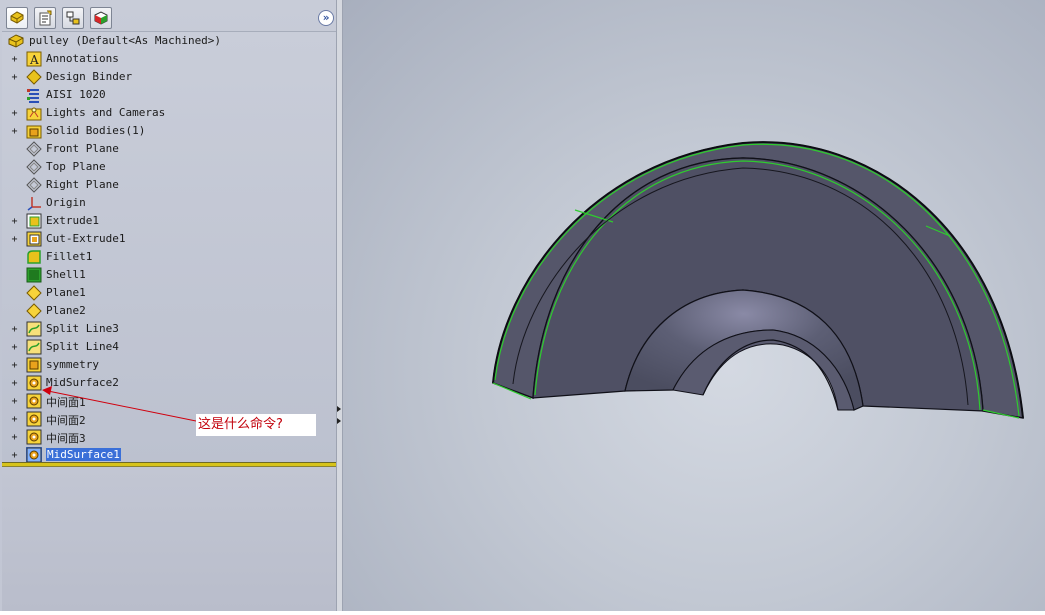  I want to click on annotation-note: 这是什么命令?, so click(256, 425).